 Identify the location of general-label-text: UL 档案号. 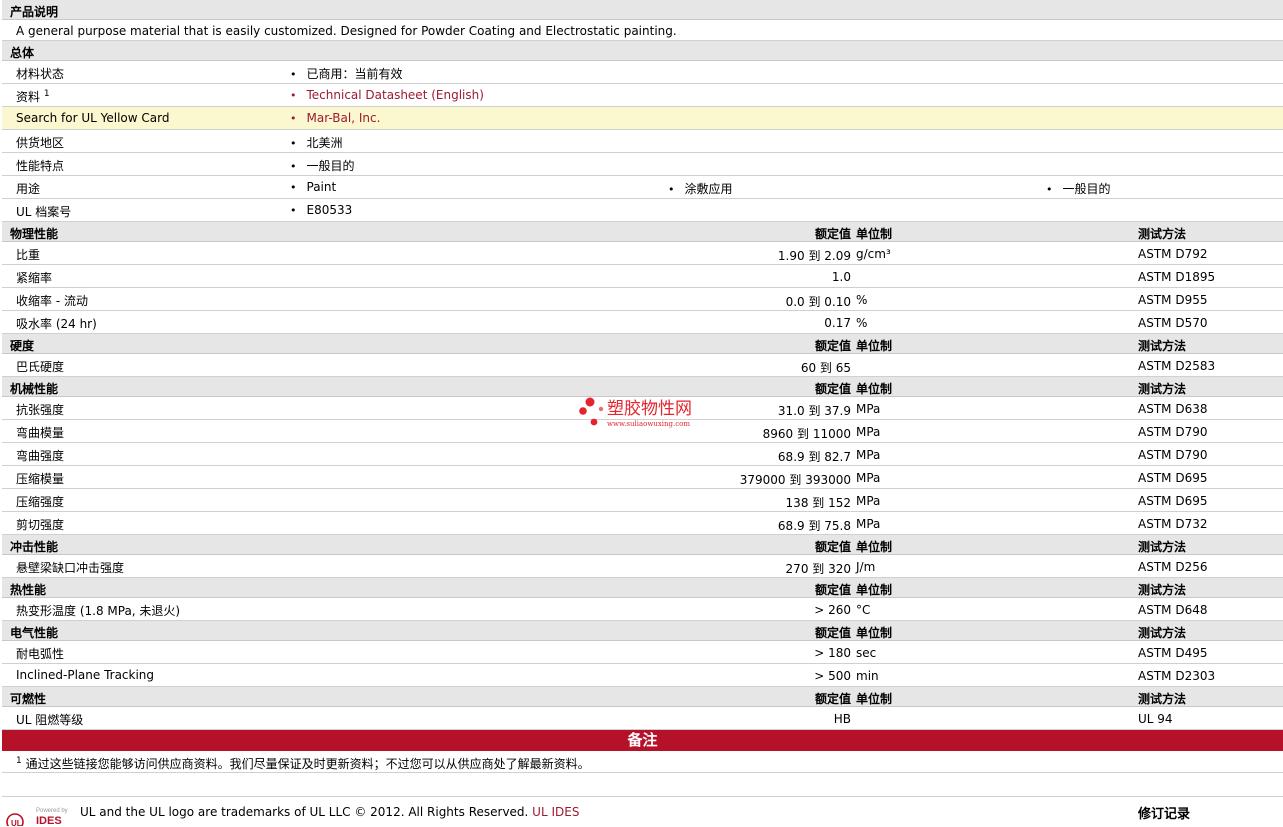
(44, 212).